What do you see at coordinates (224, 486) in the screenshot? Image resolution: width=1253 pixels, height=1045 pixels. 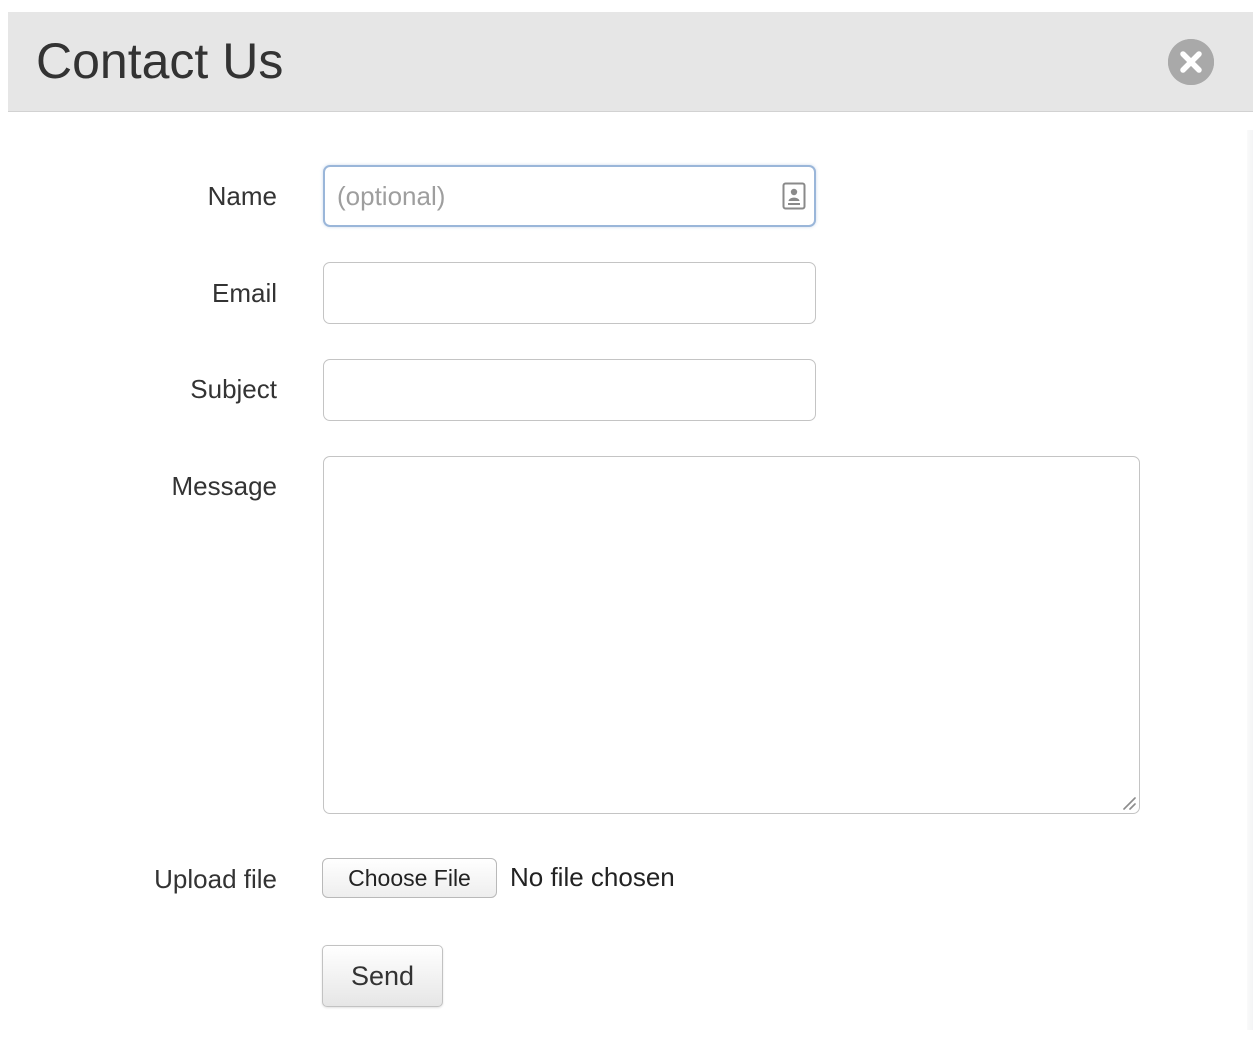 I see `message-label: Message` at bounding box center [224, 486].